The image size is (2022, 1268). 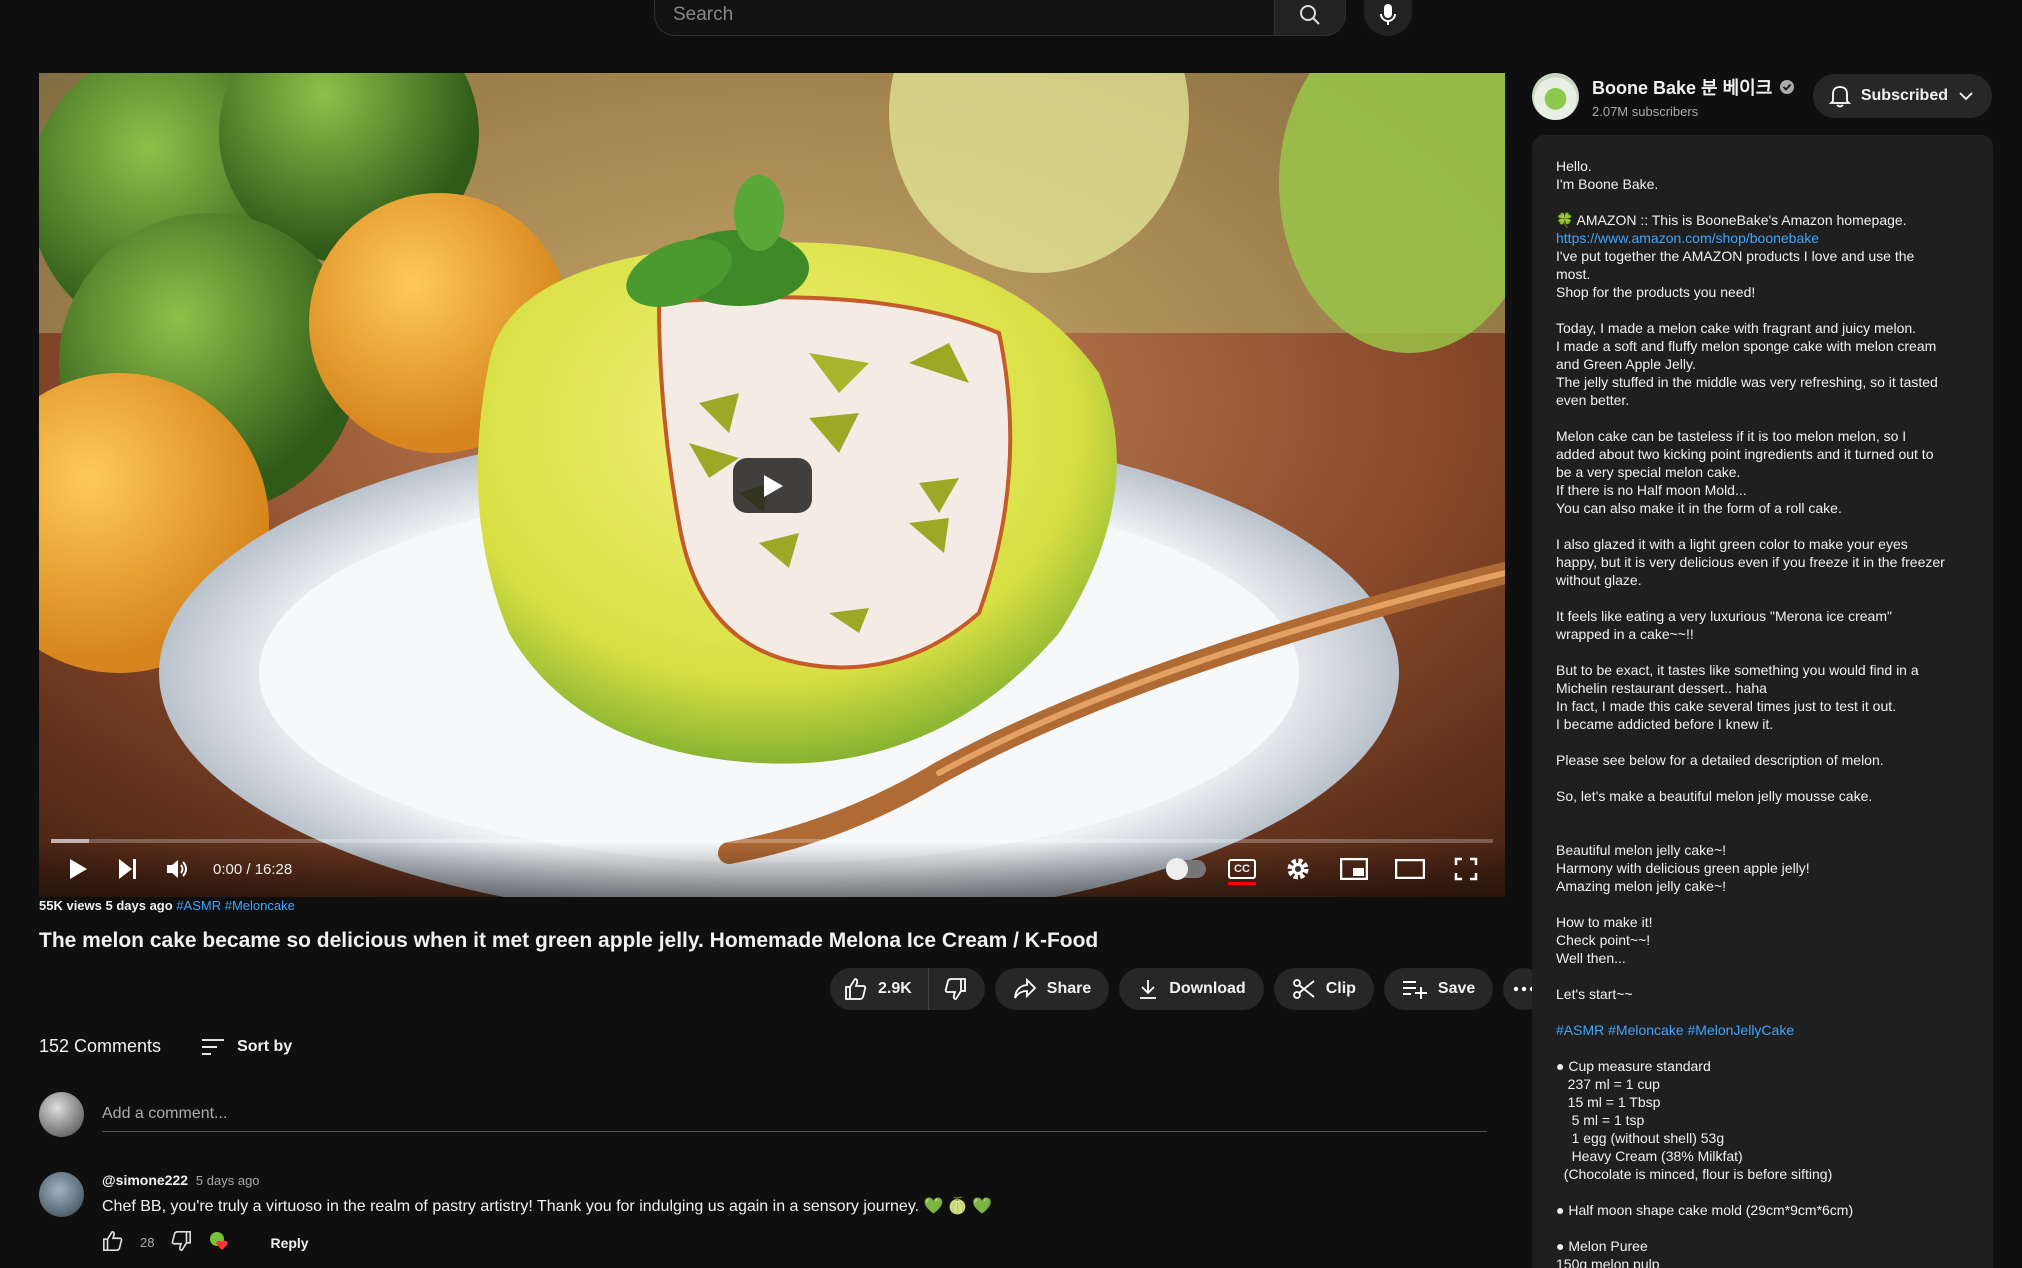 I want to click on user-avatar, so click(x=61, y=1114).